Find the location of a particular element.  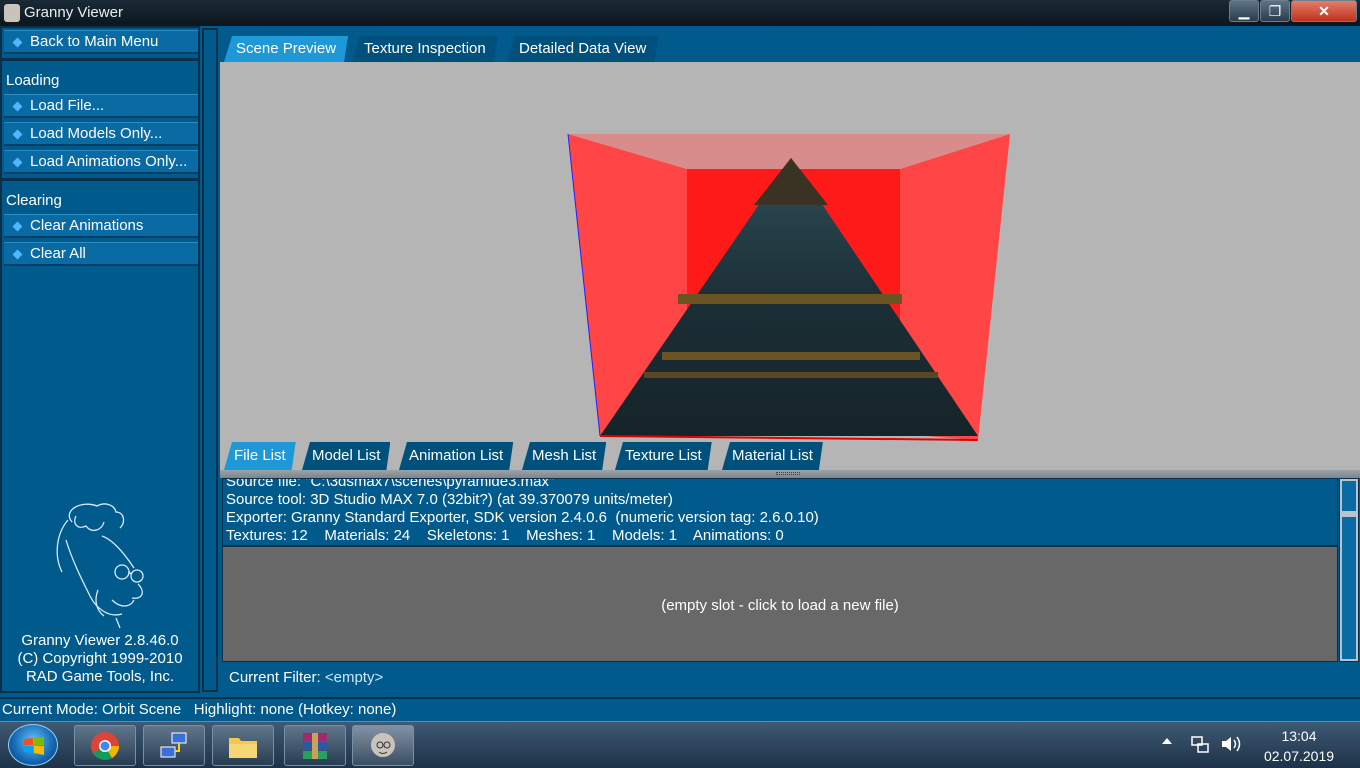

scroll-thumb is located at coordinates (1349, 588).